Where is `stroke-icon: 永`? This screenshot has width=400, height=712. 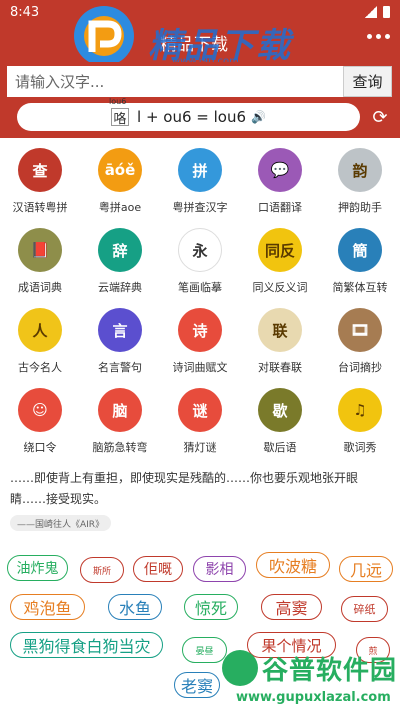 stroke-icon: 永 is located at coordinates (200, 250).